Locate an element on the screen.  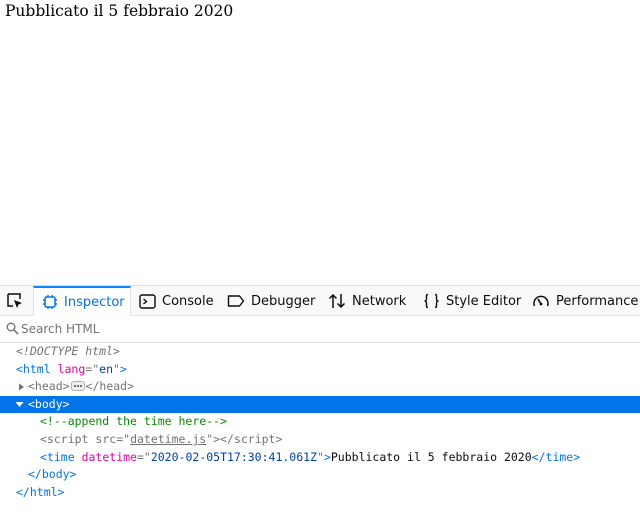
tree-node-doctype: <!DOCTYPE html> is located at coordinates (320, 352).